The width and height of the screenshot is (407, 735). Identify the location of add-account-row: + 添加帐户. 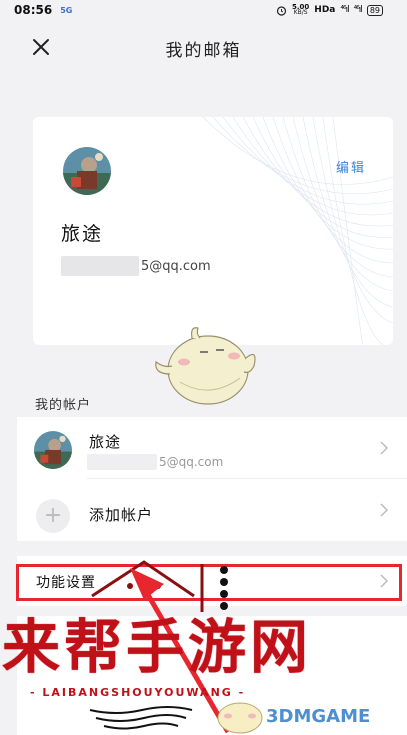
(212, 510).